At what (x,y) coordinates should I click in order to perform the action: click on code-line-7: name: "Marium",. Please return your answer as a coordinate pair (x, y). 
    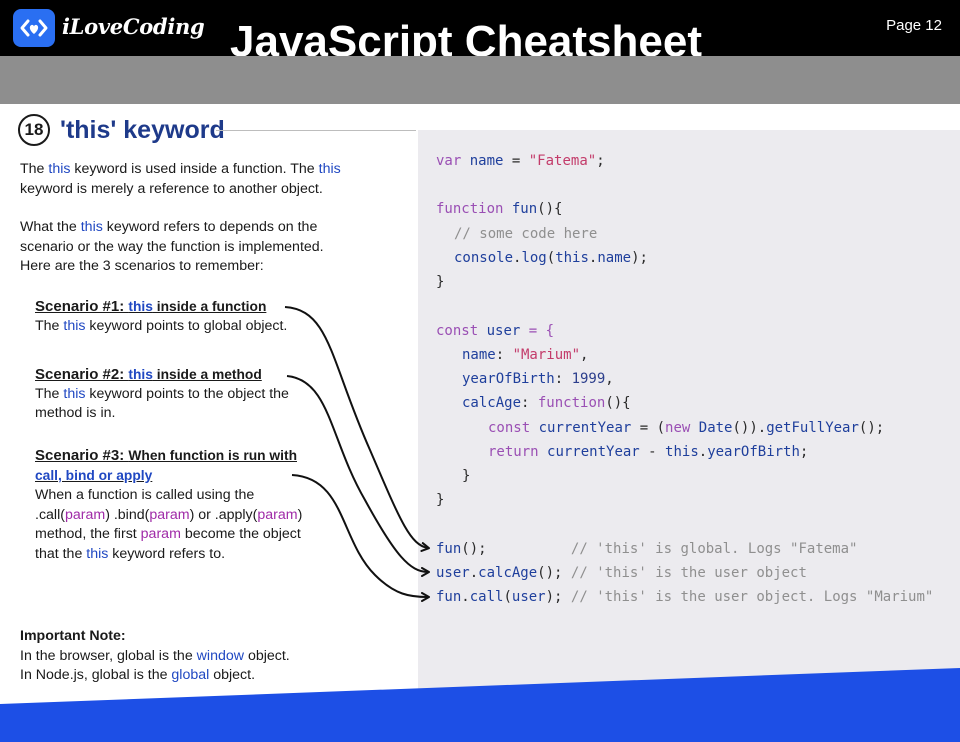
    Looking at the image, I should click on (525, 355).